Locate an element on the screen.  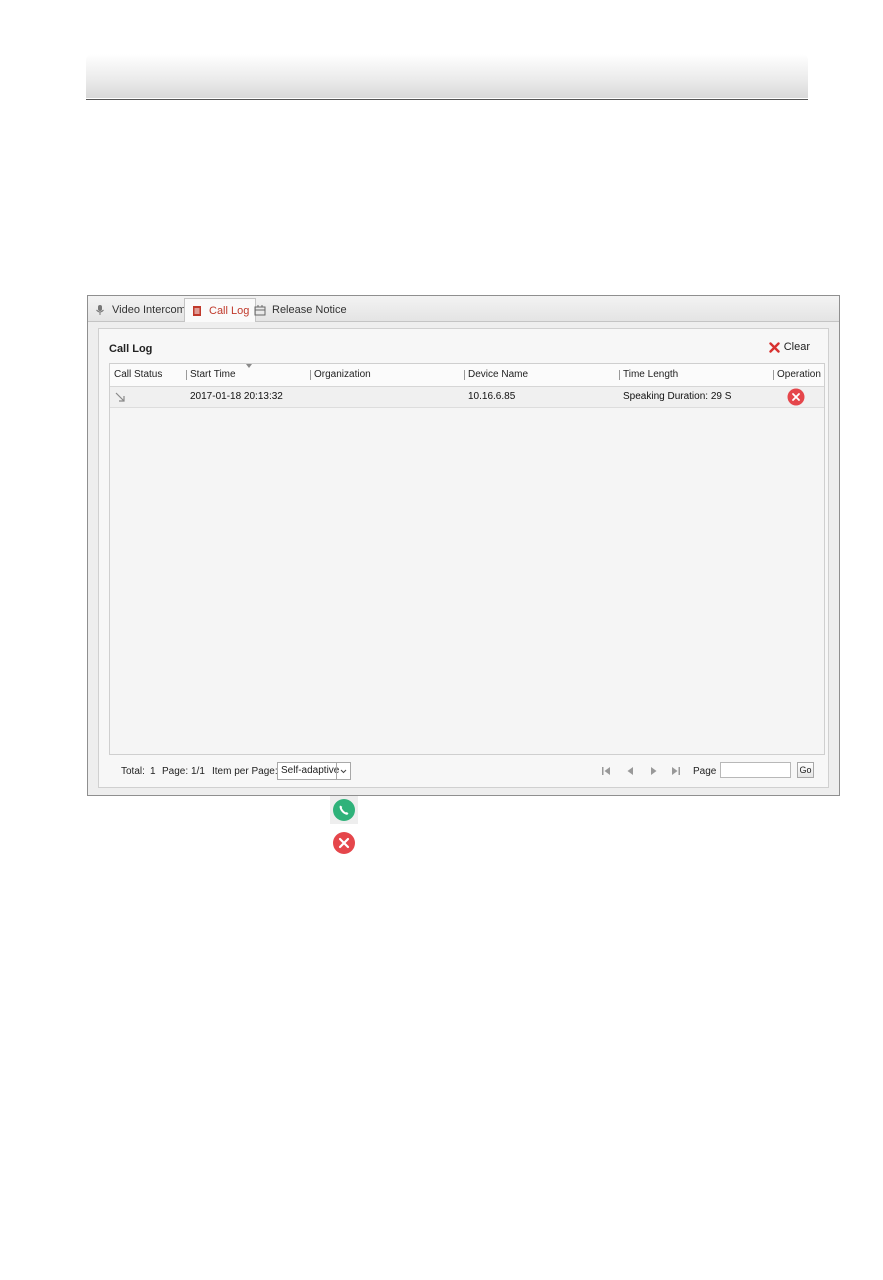
chevron-down-icon is located at coordinates (343, 771).